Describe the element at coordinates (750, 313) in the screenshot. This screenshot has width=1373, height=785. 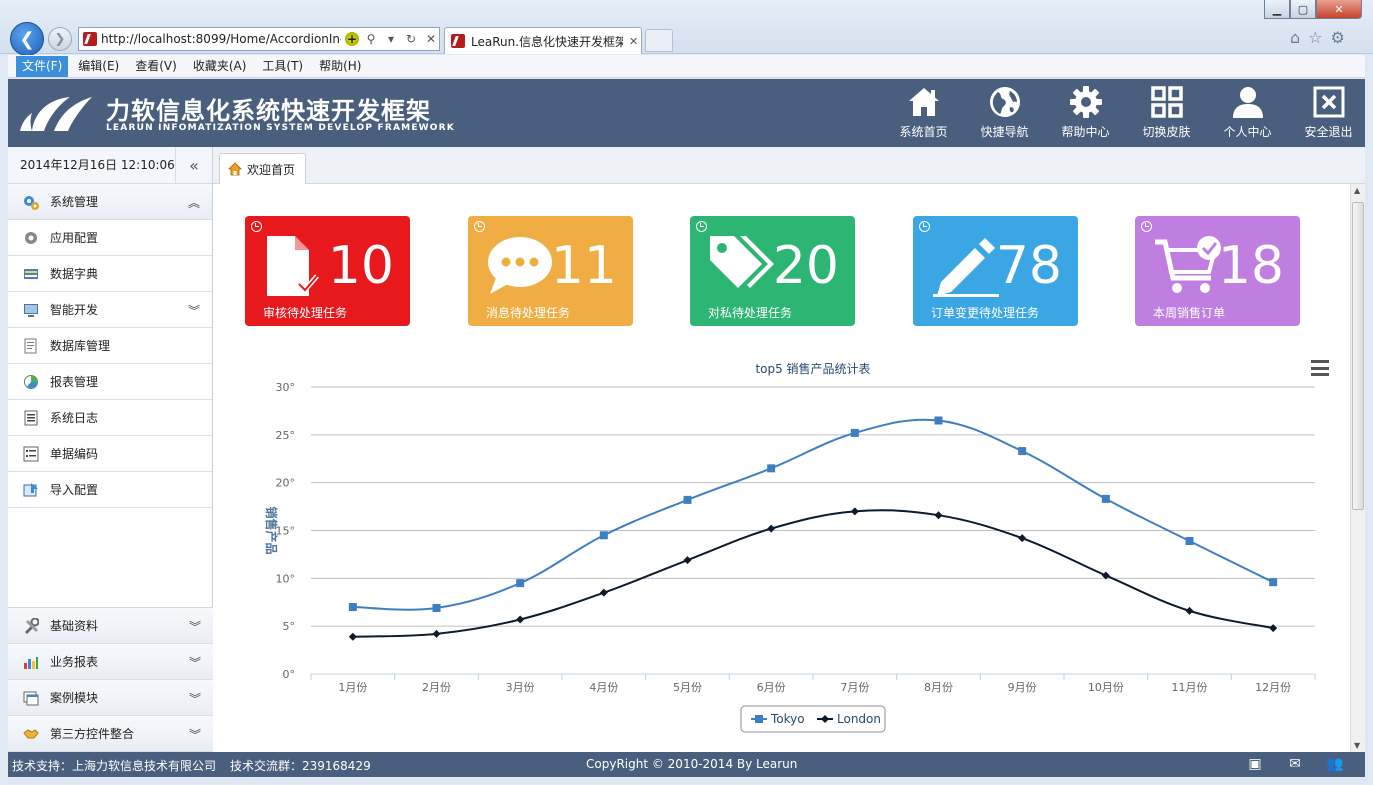
I see `card-label: 对私待处理任务` at that location.